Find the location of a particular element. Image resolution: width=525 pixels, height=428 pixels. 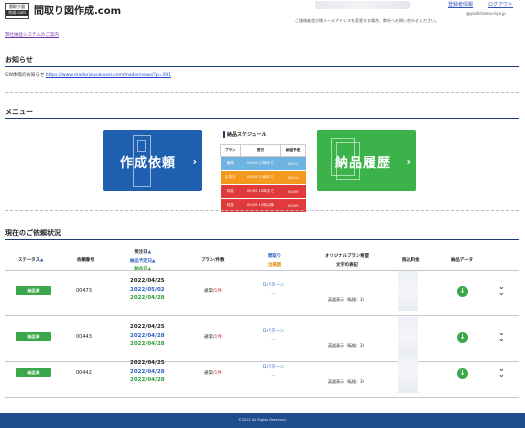

logo-line2: 作成.com is located at coordinates (17, 13).